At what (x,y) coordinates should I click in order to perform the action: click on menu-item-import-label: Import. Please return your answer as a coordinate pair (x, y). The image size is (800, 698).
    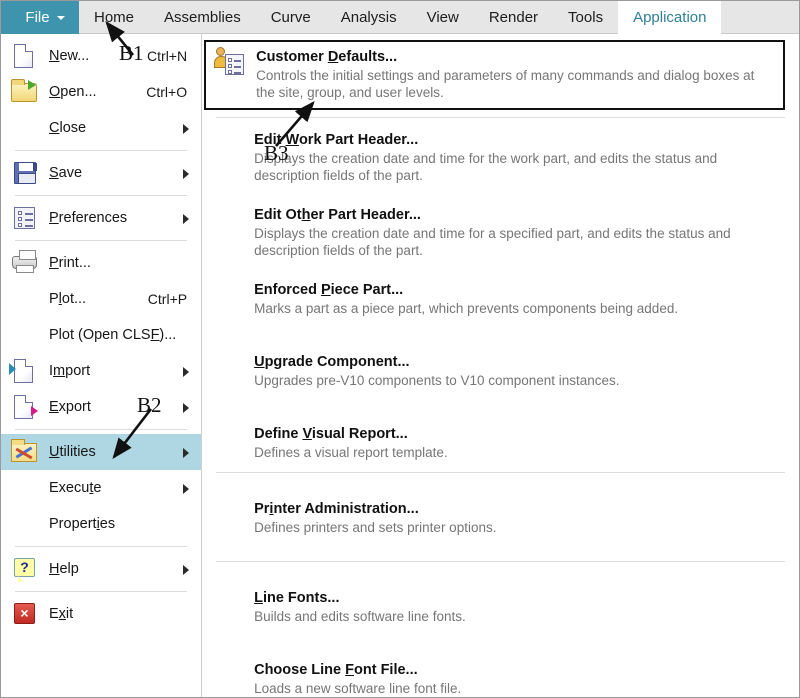
    Looking at the image, I should click on (70, 371).